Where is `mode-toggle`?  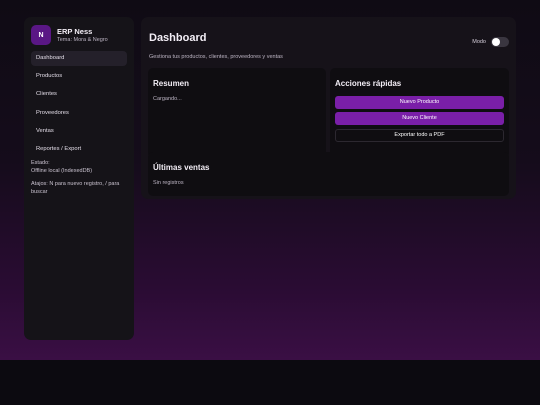
mode-toggle is located at coordinates (500, 42).